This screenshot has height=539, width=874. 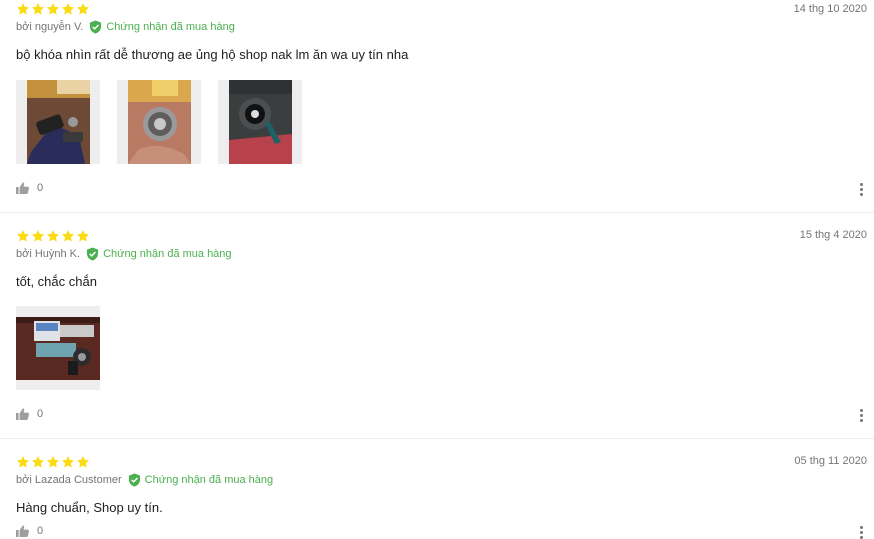 I want to click on review-meta: bởi nguyễn V. Chứng nhận đã mua hàng, so click(x=125, y=27).